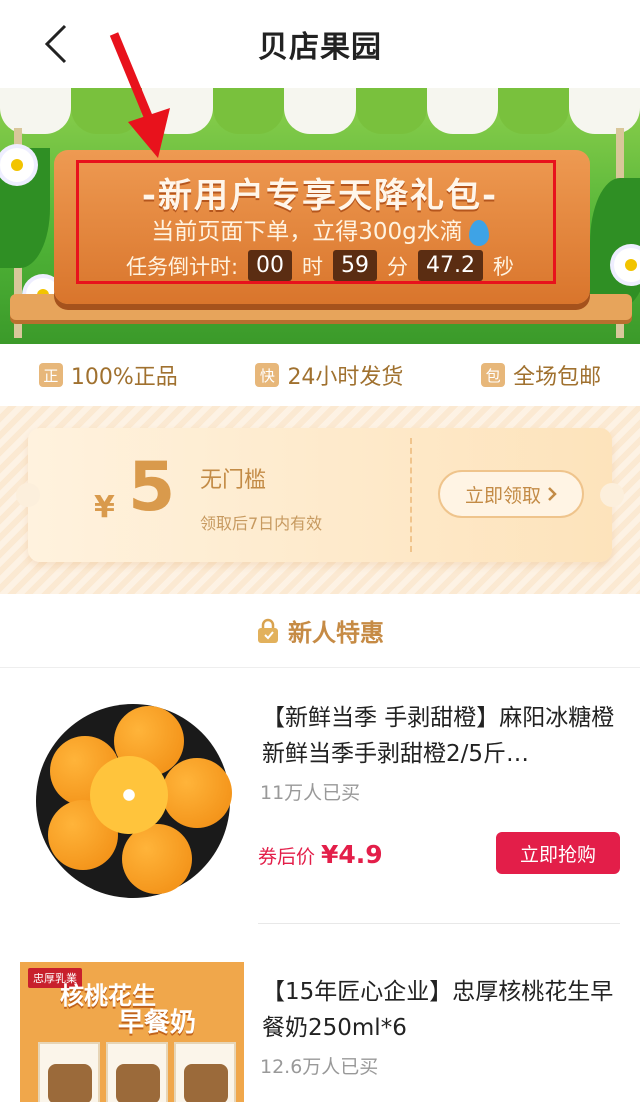  I want to click on chevron-left-icon, so click(55, 44).